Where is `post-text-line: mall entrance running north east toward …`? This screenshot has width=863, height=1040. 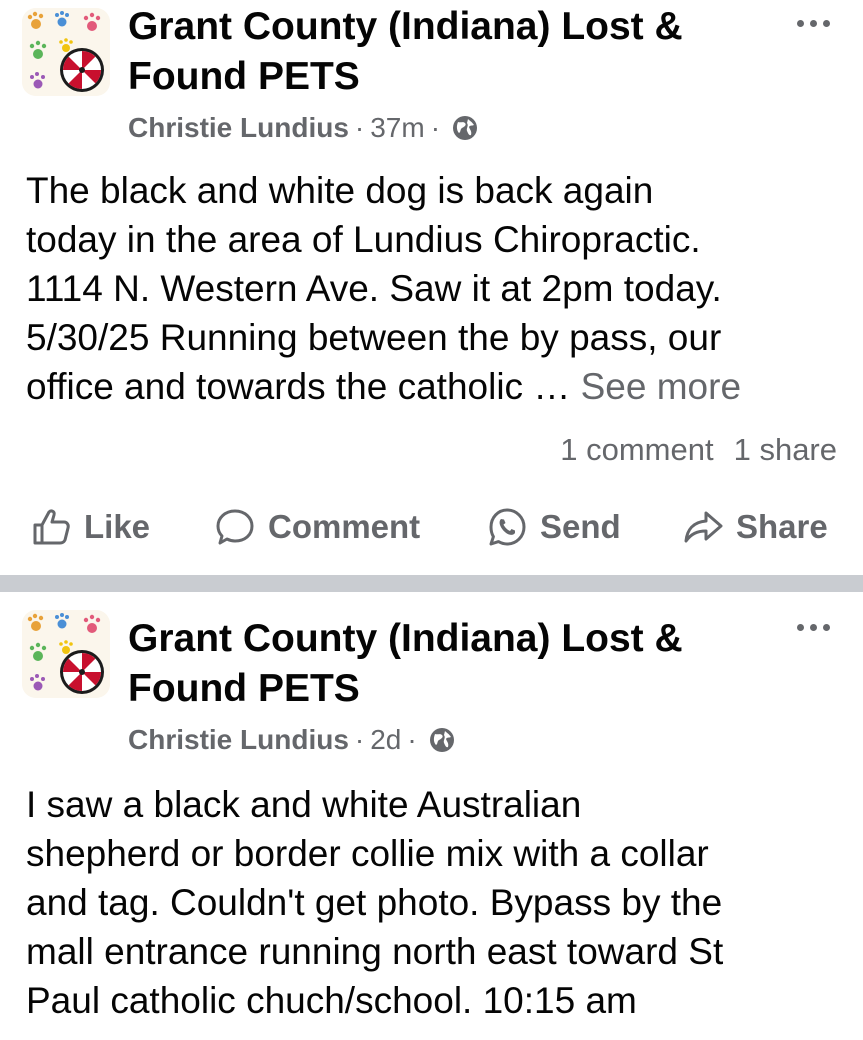 post-text-line: mall entrance running north east toward … is located at coordinates (375, 951).